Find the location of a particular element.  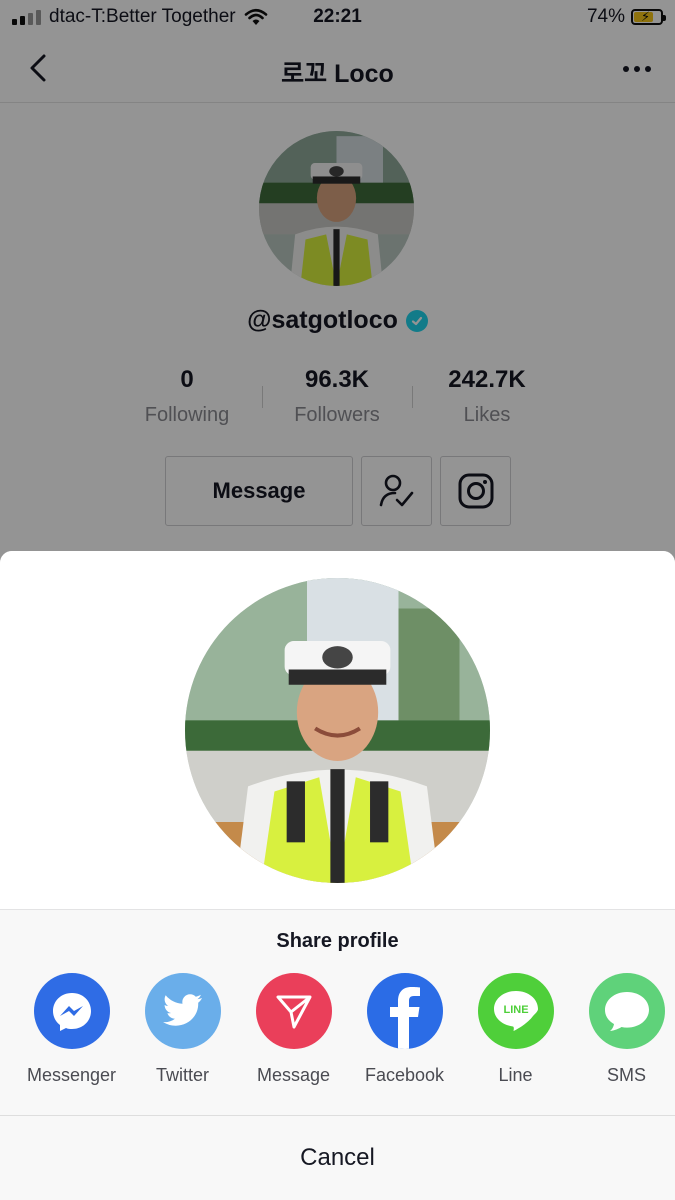

send-icon is located at coordinates (293, 1011).